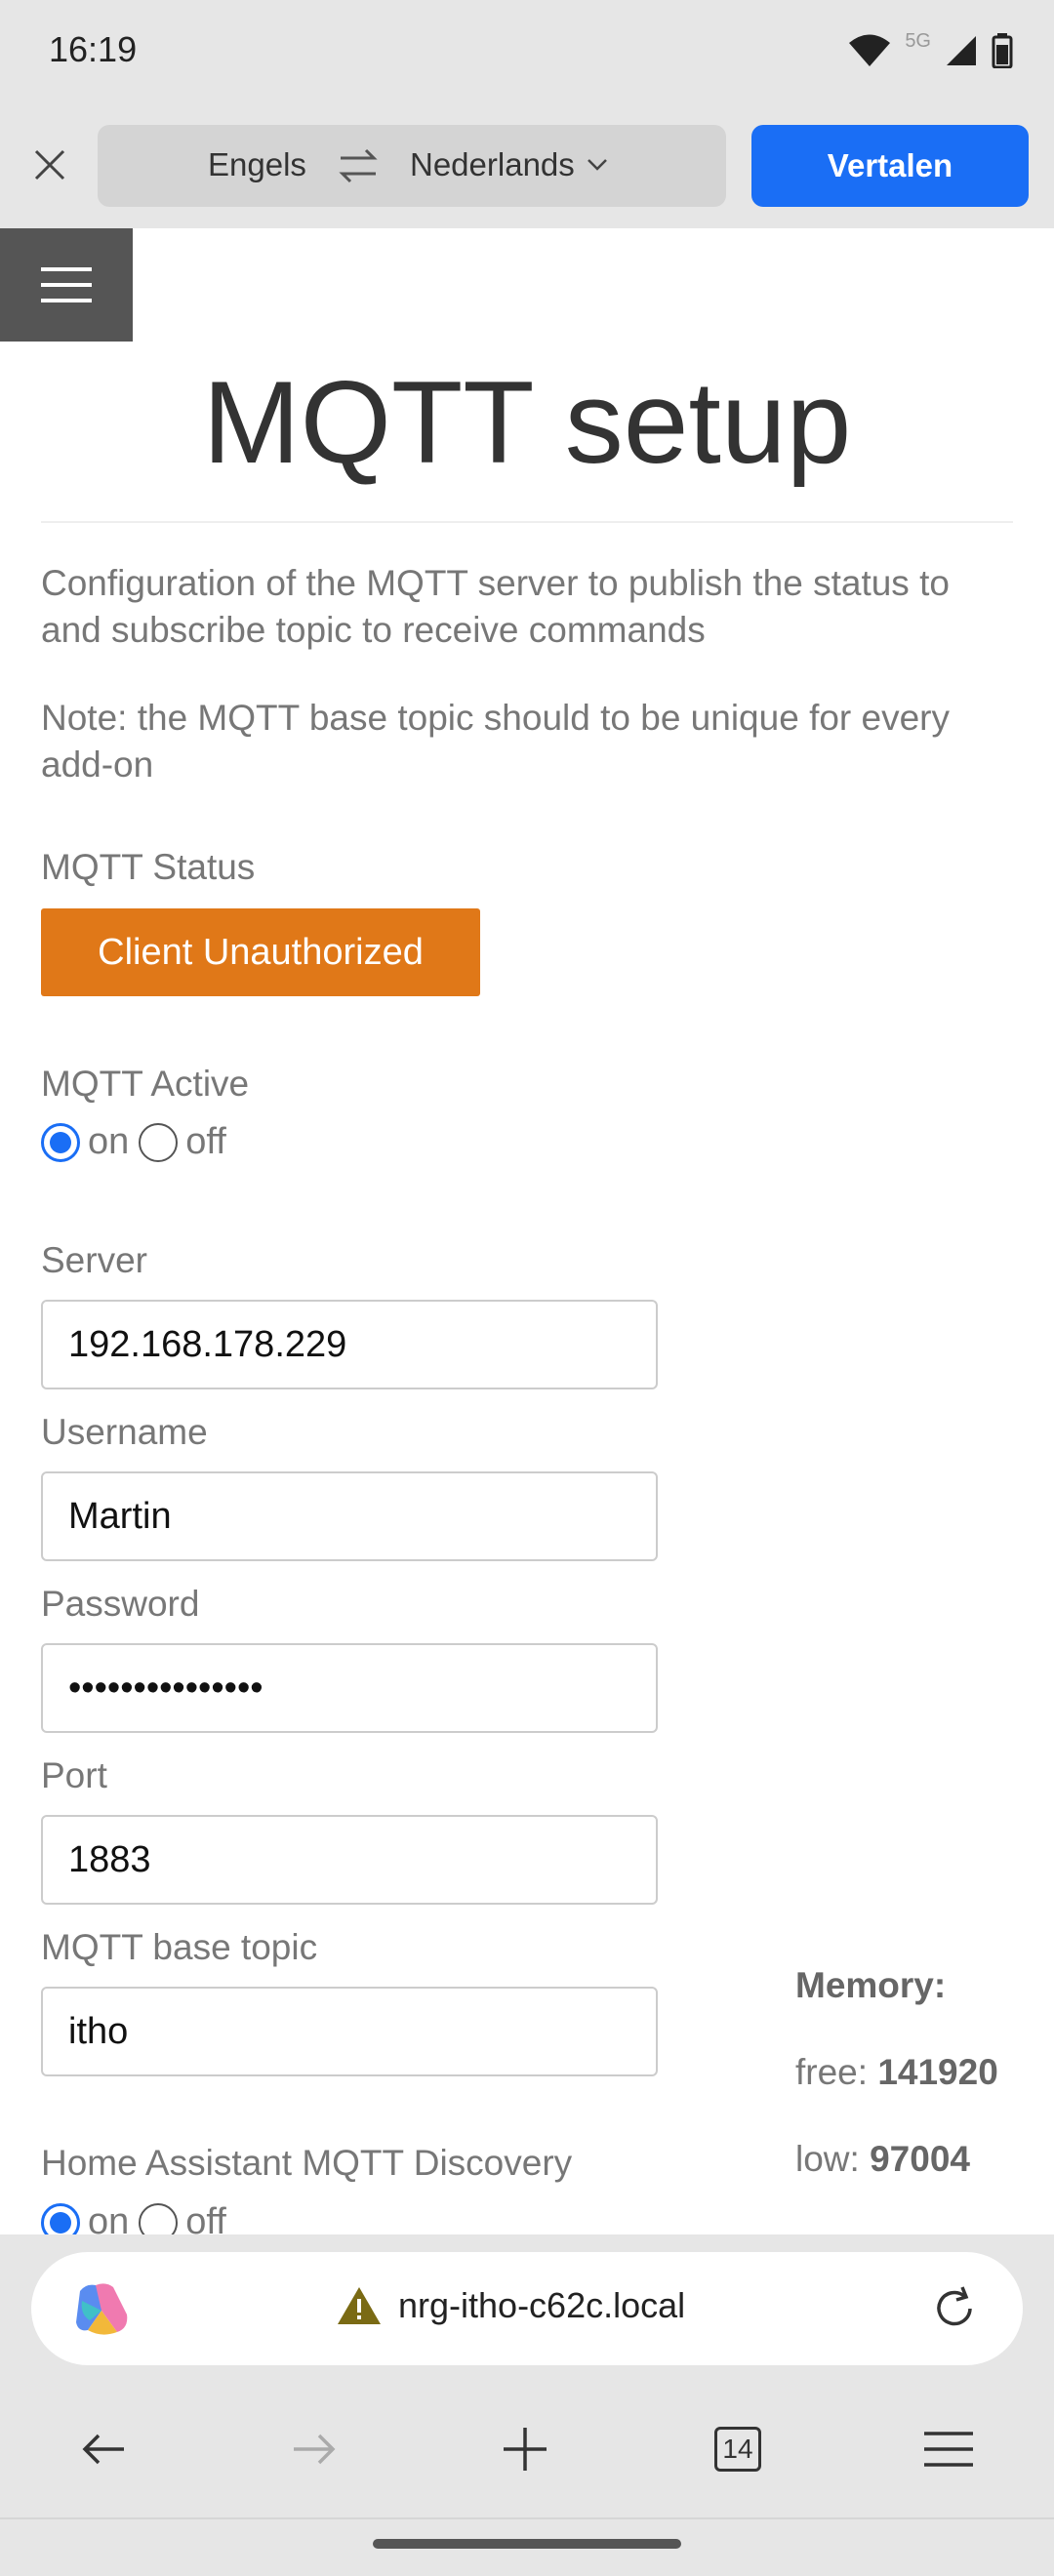 The height and width of the screenshot is (2576, 1054). Describe the element at coordinates (349, 1516) in the screenshot. I see `username-input: Martin` at that location.